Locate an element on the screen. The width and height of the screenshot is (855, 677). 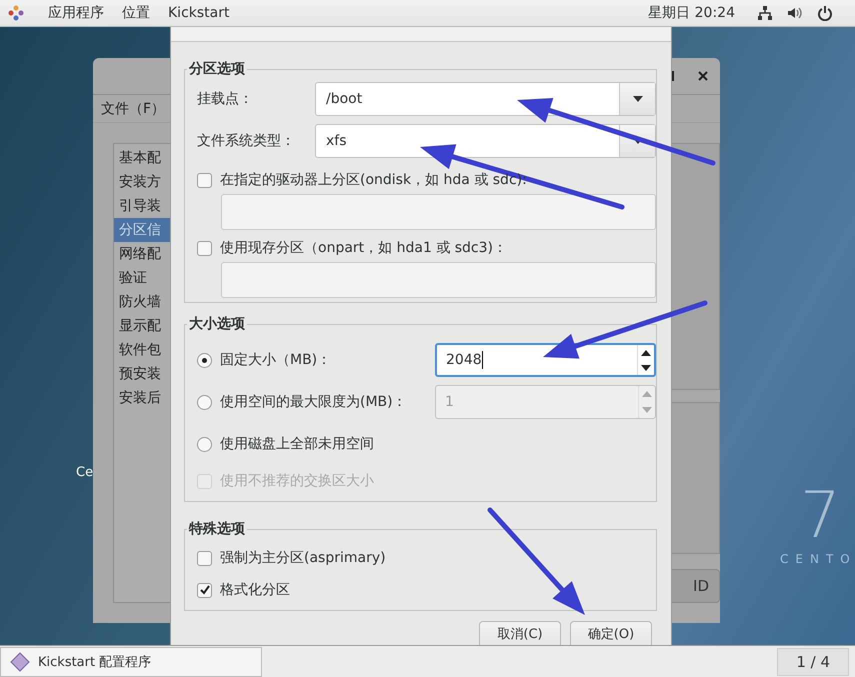
radio-label: 固定大小（MB)： is located at coordinates (276, 360).